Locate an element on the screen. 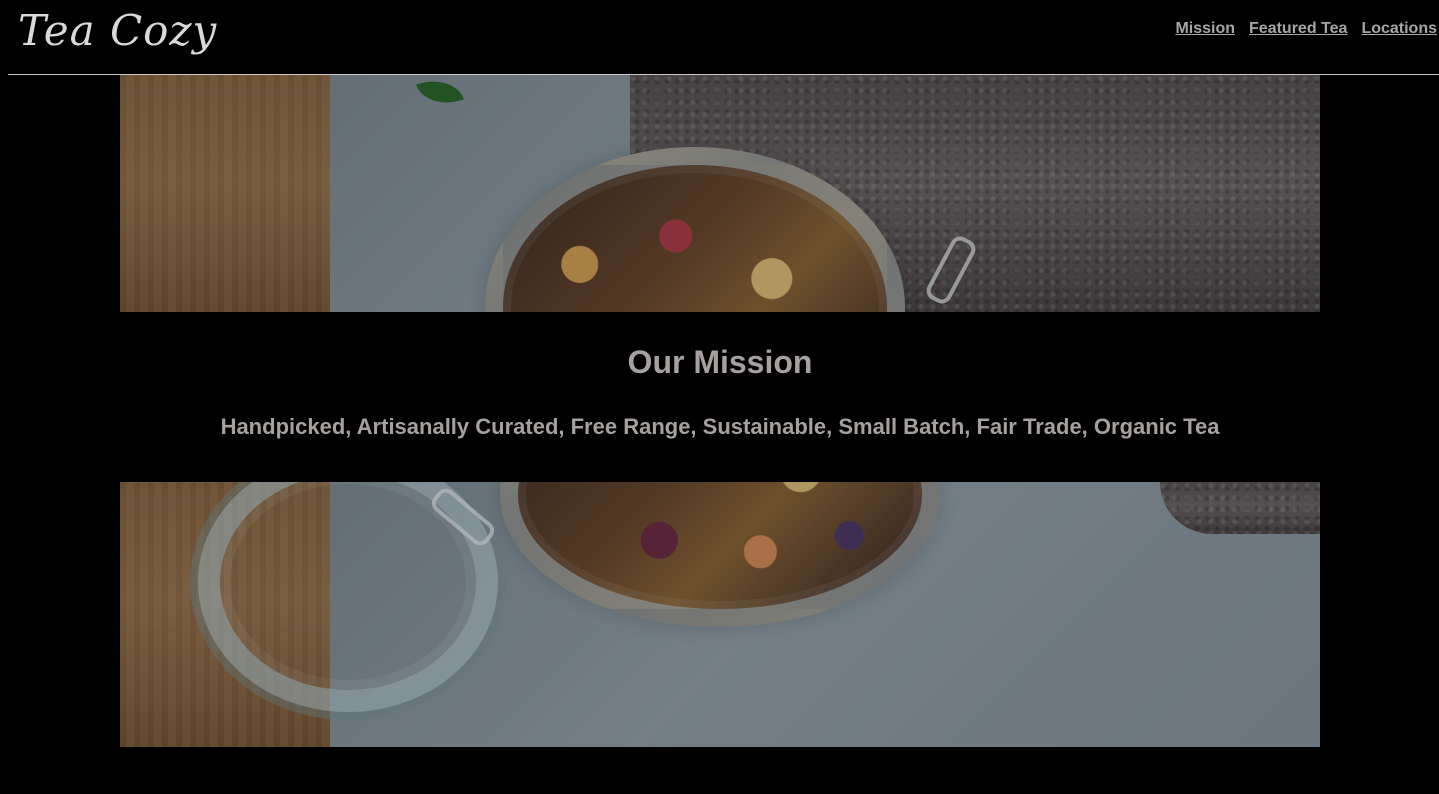  main-nav: Mission Featured Tea Locations is located at coordinates (1306, 29).